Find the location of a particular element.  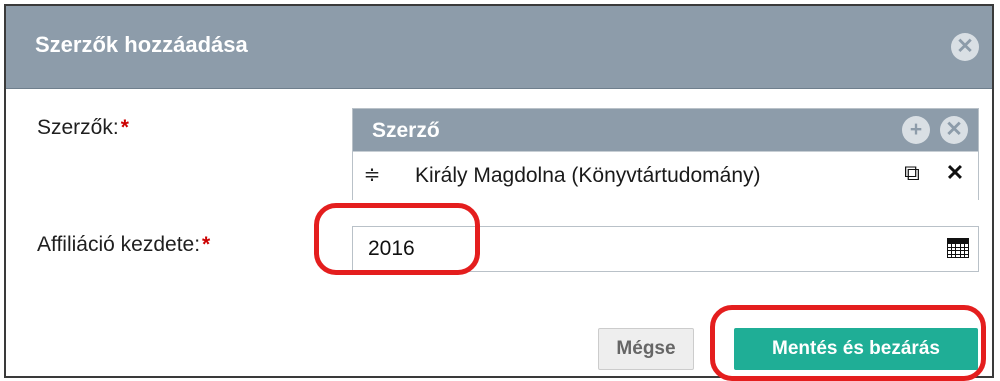

delete-icon: ✕ is located at coordinates (955, 173).